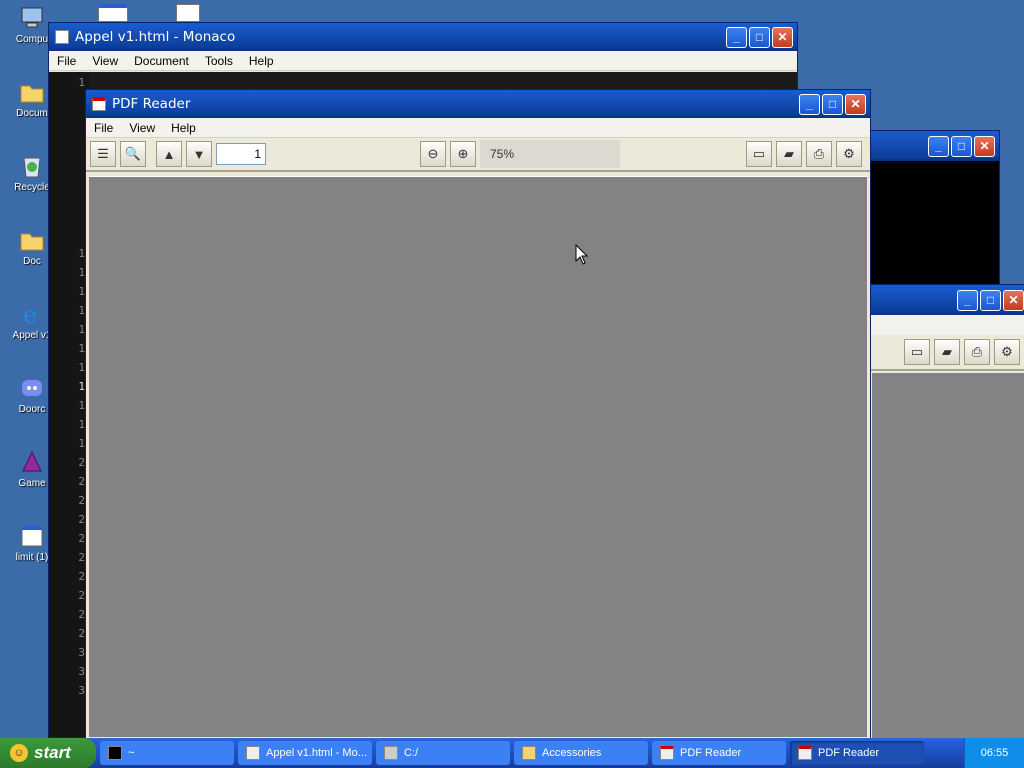 The width and height of the screenshot is (1024, 768). Describe the element at coordinates (103, 154) in the screenshot. I see `sidebar-toggle-icon: ☰` at that location.